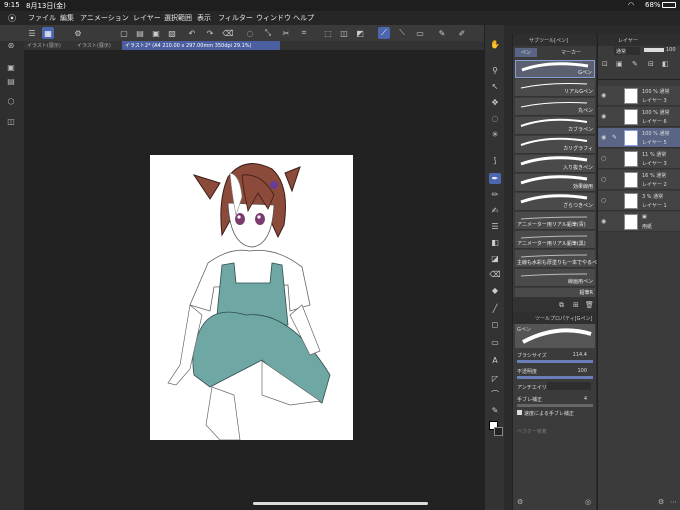 Image resolution: width=680 pixels, height=510 pixels. I want to click on draft-icon: ✎, so click(635, 64).